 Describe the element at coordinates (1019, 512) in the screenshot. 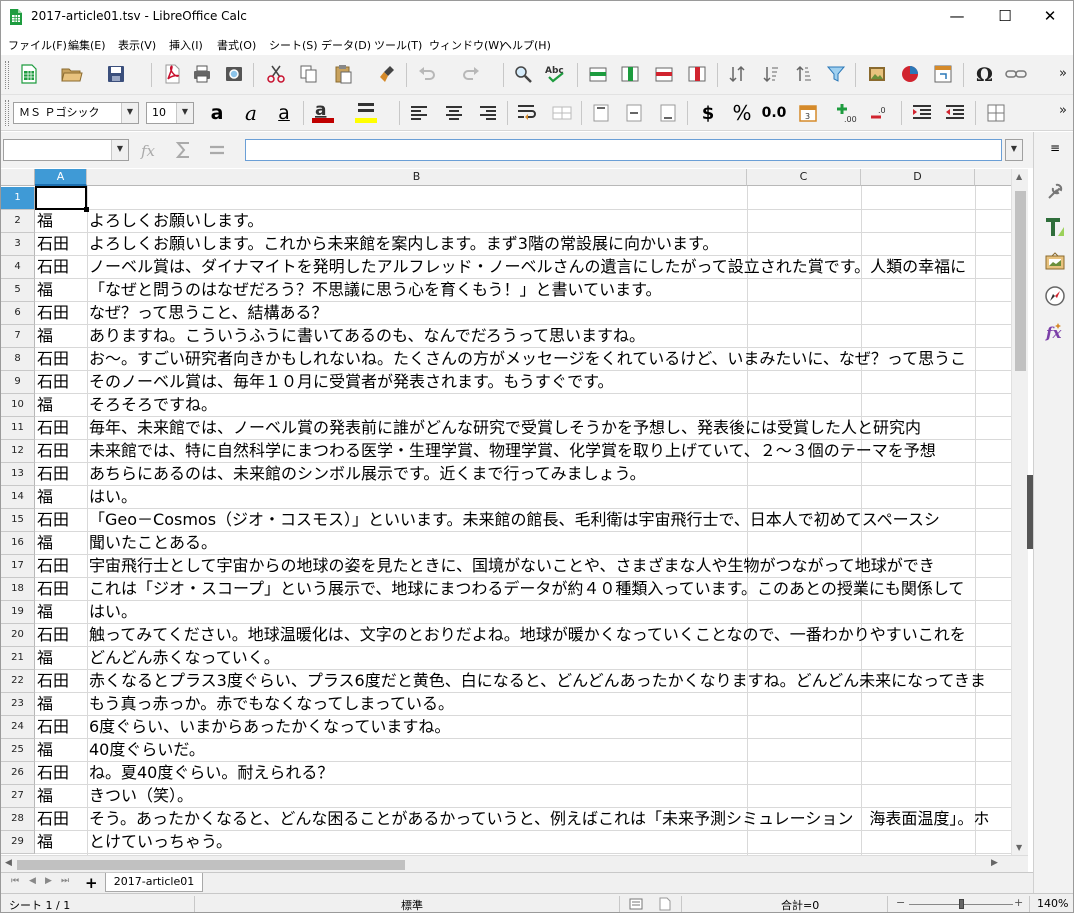

I see `vertical-scrollbar: ▲ ▼` at that location.